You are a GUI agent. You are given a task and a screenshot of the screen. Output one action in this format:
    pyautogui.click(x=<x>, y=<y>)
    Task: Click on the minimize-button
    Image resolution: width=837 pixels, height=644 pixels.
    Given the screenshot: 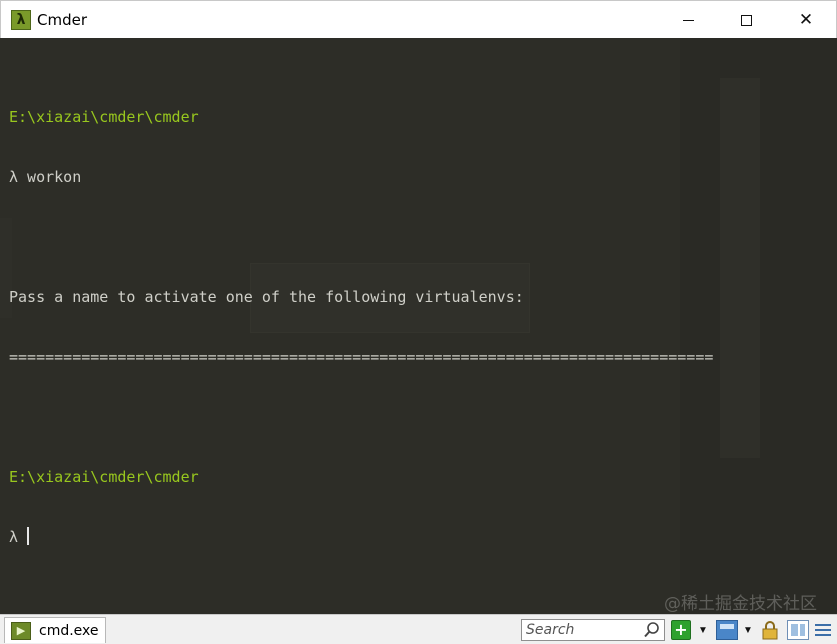 What is the action you would take?
    pyautogui.click(x=688, y=20)
    